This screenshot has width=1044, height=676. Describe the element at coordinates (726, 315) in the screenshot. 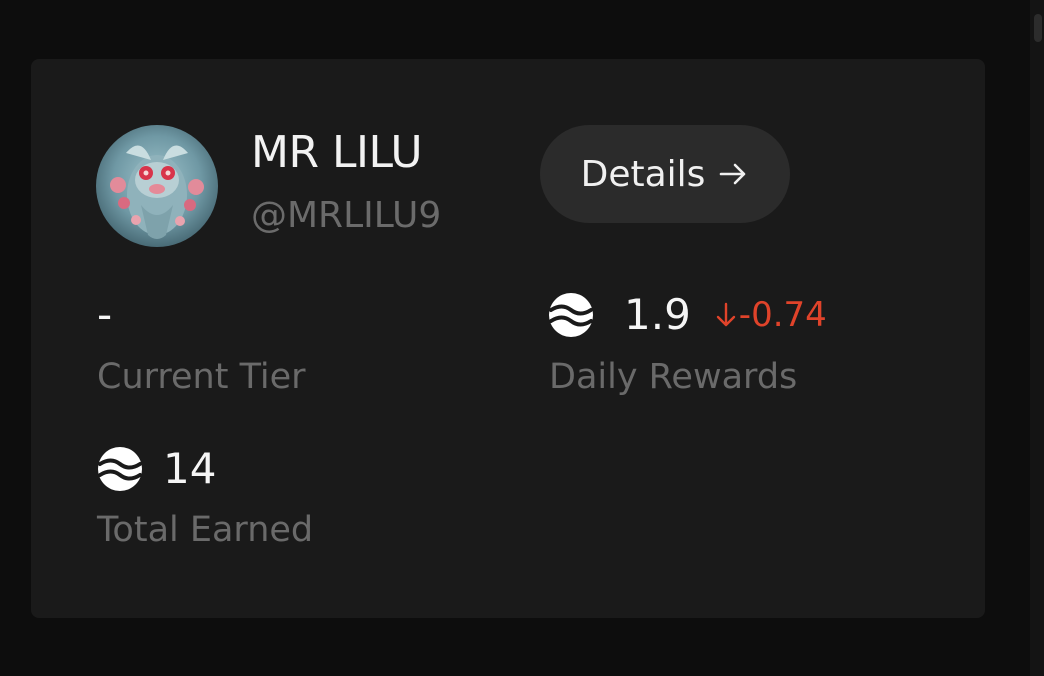

I see `arrow-down-icon` at that location.